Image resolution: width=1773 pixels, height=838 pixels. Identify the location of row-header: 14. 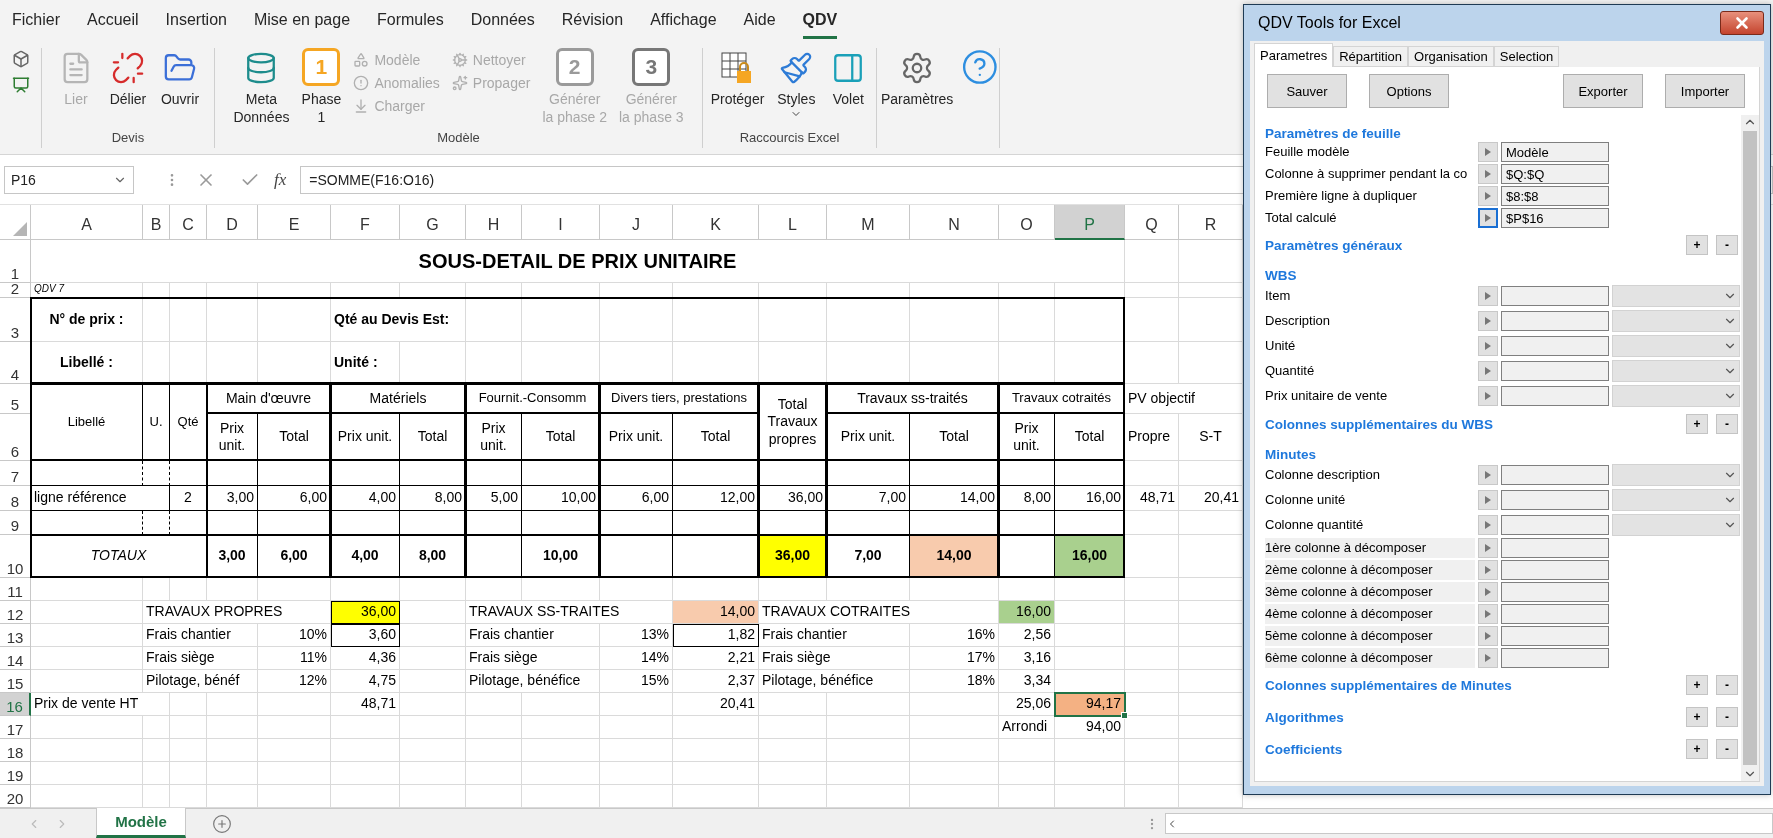
(15, 658).